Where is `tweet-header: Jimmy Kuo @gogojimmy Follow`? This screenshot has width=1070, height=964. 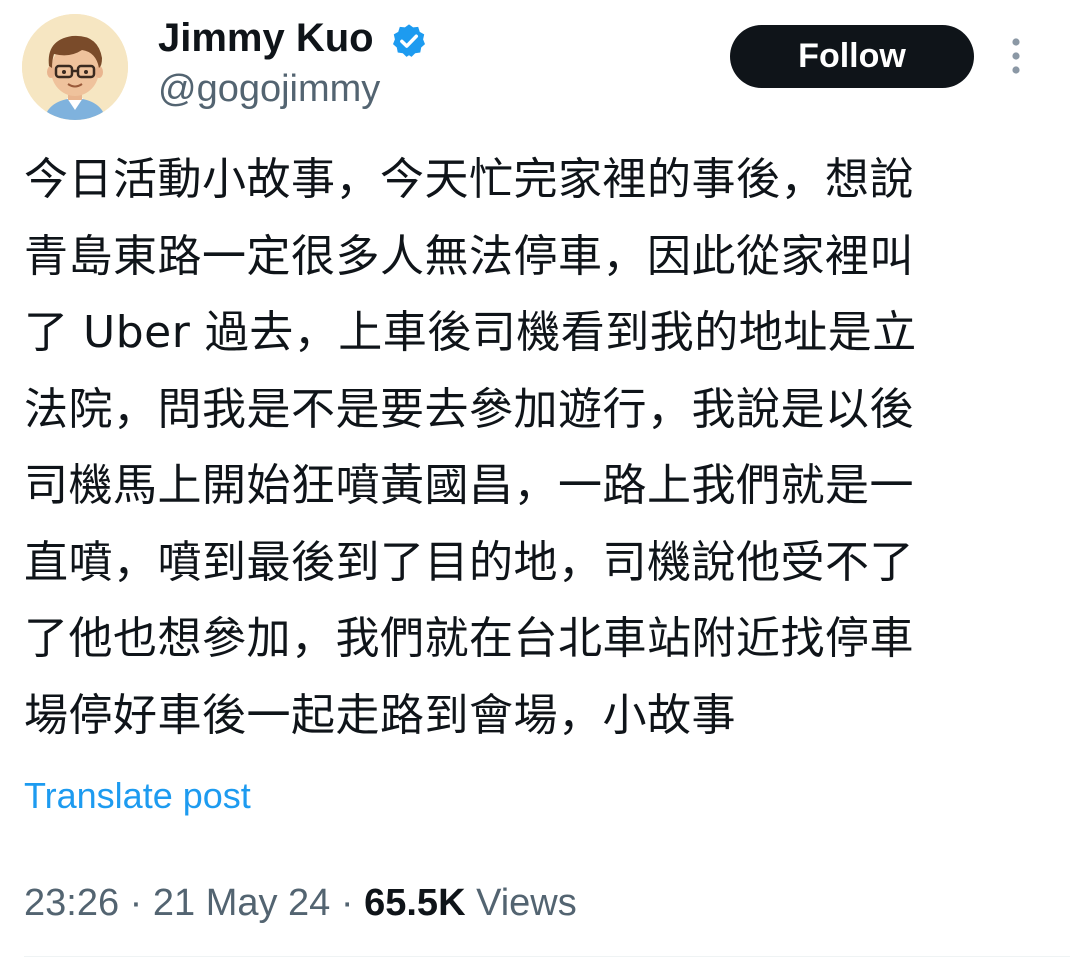 tweet-header: Jimmy Kuo @gogojimmy Follow is located at coordinates (535, 65).